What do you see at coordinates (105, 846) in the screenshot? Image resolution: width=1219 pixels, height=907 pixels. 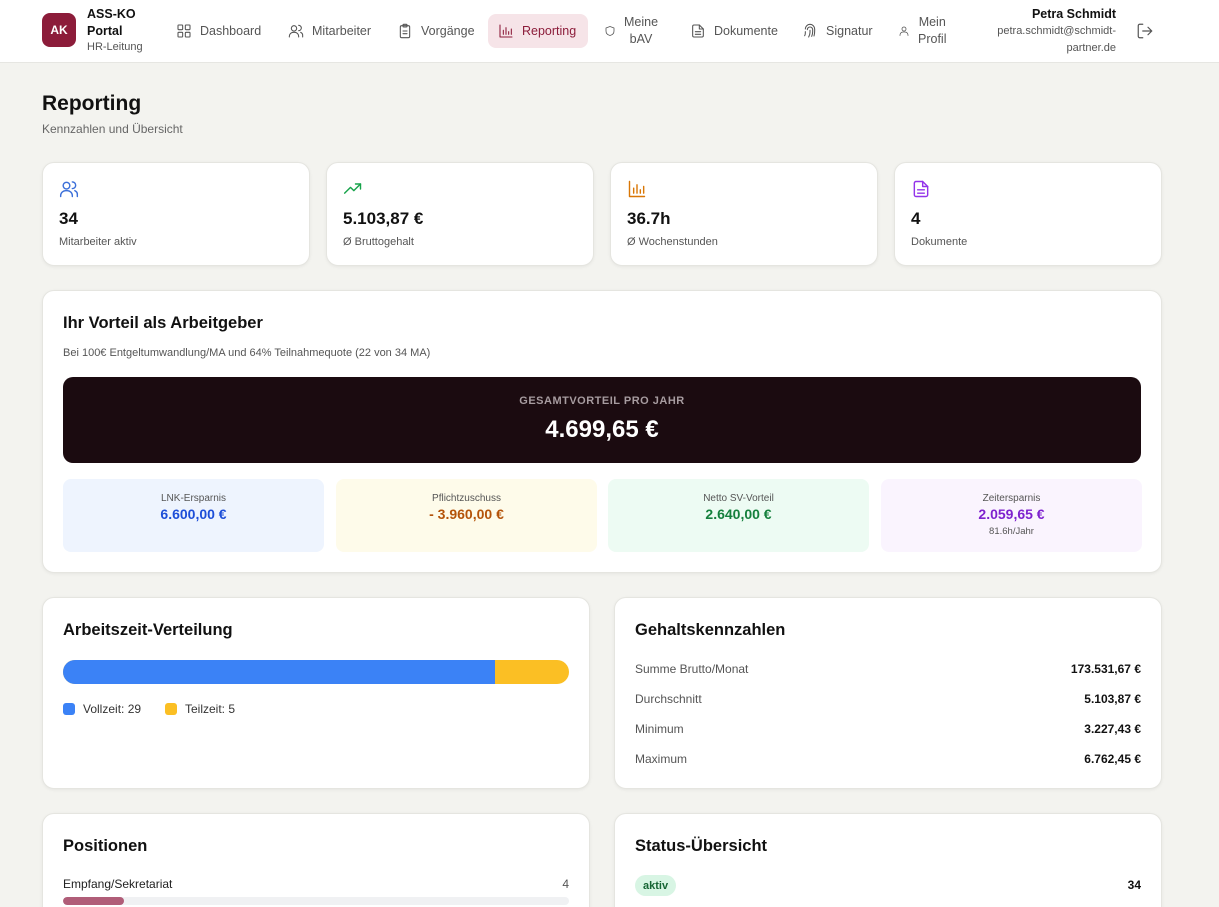 I see `positions-title: Positionen` at bounding box center [105, 846].